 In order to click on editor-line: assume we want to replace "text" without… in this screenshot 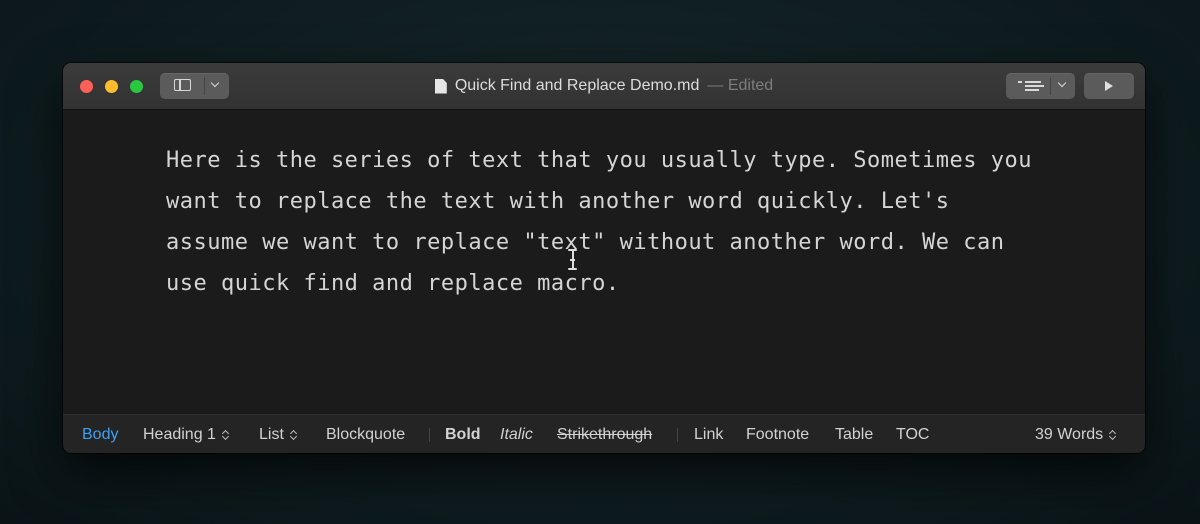, I will do `click(585, 242)`.